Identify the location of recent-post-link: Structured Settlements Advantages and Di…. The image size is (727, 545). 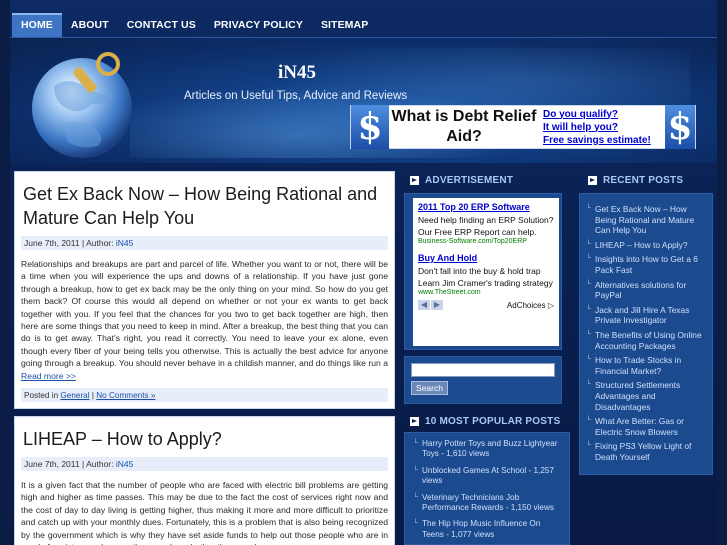
(646, 396).